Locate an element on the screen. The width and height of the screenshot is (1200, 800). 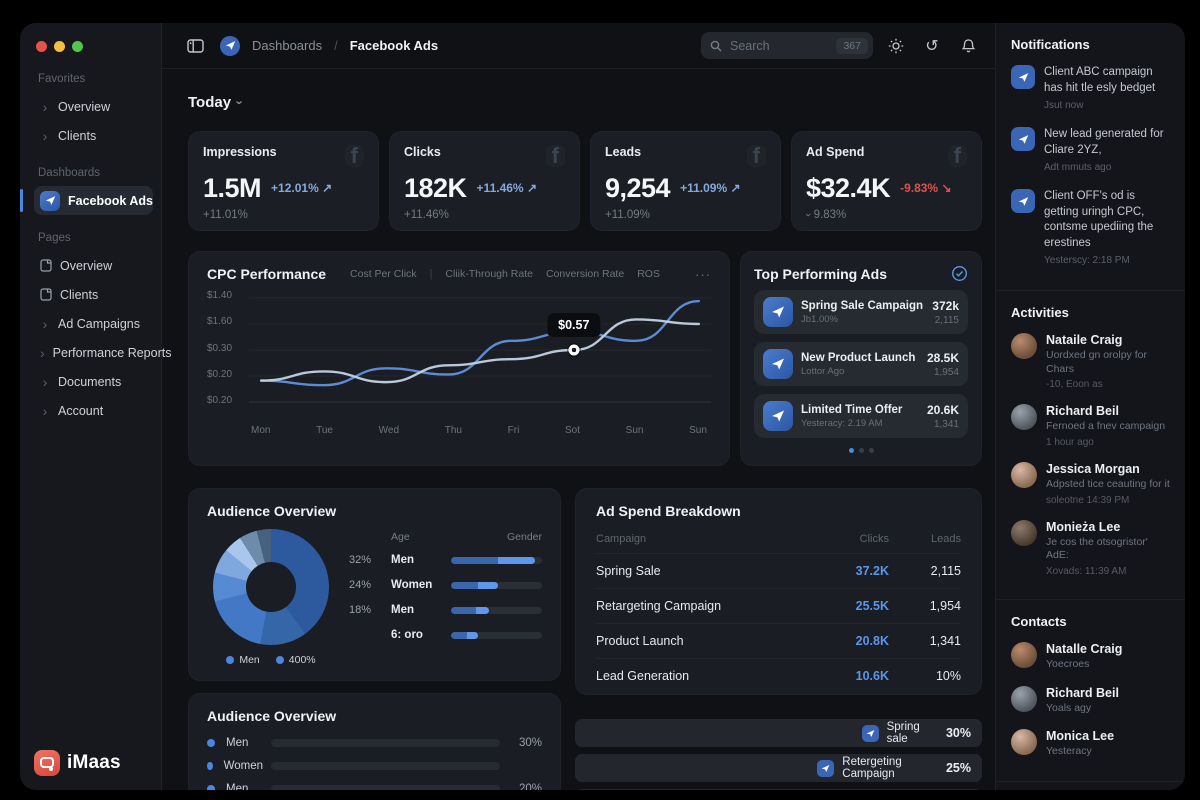
audience-title: Audience Overview is located at coordinates (272, 511).